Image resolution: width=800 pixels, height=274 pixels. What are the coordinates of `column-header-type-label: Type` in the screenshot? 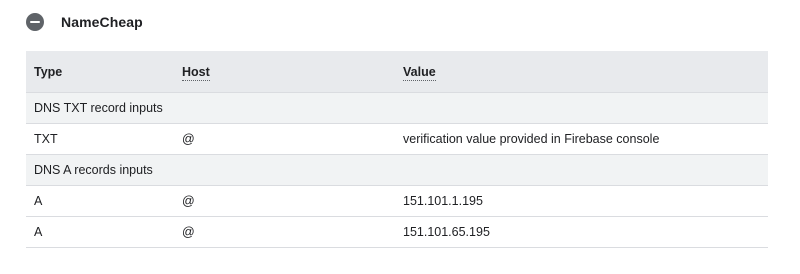 It's located at (48, 71).